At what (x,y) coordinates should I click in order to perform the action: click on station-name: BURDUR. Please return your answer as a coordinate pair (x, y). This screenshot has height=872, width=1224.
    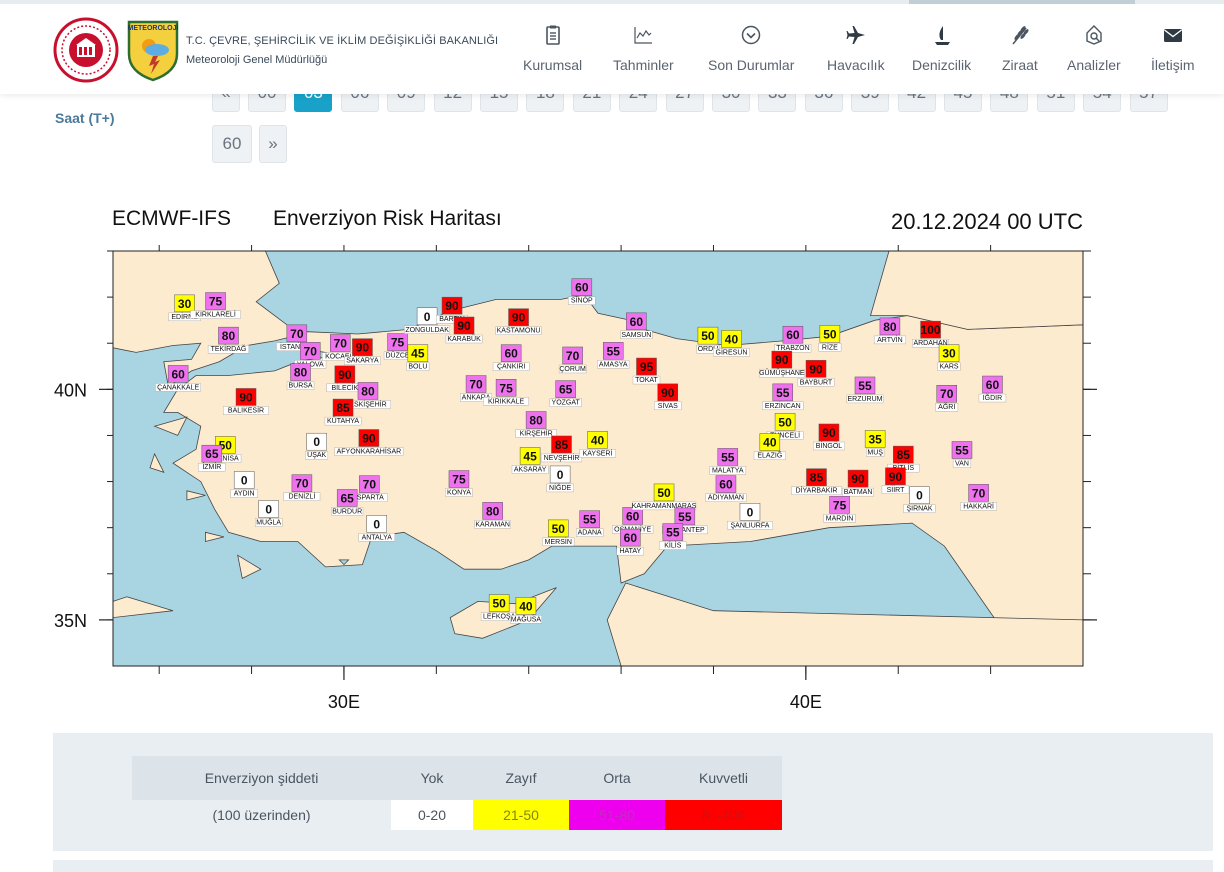
    Looking at the image, I should click on (347, 511).